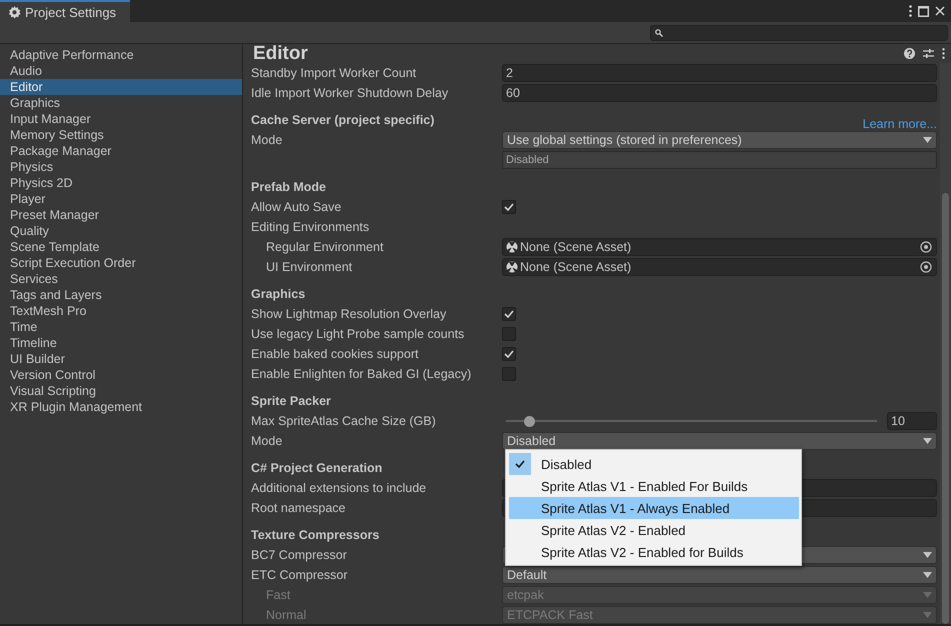 This screenshot has width=951, height=626. What do you see at coordinates (121, 231) in the screenshot?
I see `sidebar-item: Quality` at bounding box center [121, 231].